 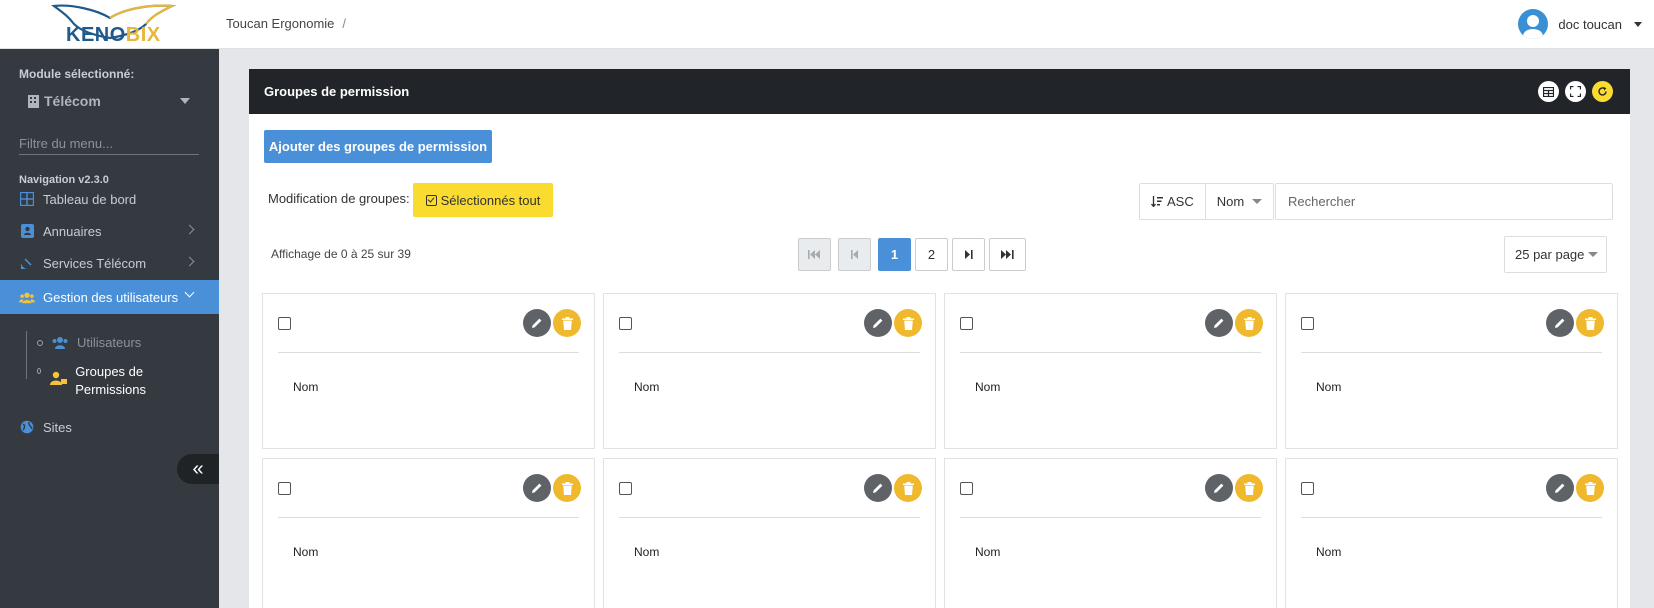 I want to click on building-icon, so click(x=33, y=101).